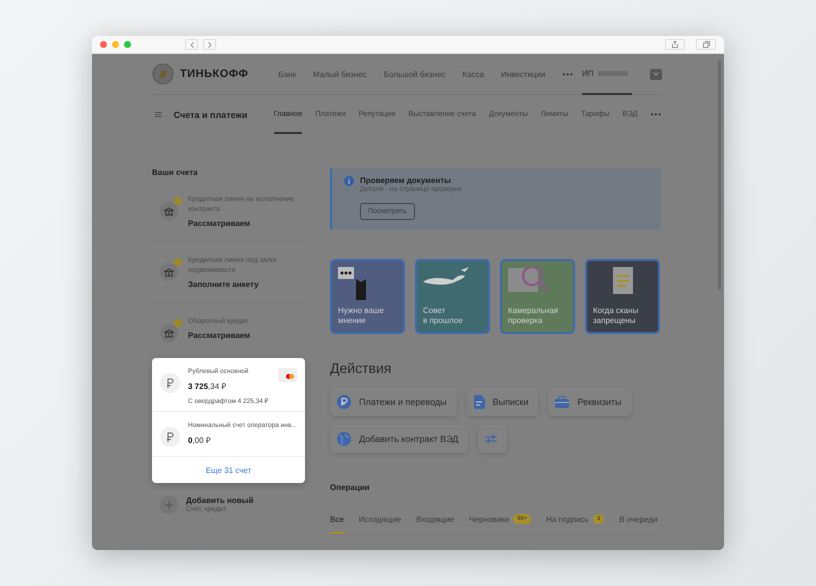 This screenshot has width=816, height=586. What do you see at coordinates (528, 279) in the screenshot?
I see `magnifier-illustration` at bounding box center [528, 279].